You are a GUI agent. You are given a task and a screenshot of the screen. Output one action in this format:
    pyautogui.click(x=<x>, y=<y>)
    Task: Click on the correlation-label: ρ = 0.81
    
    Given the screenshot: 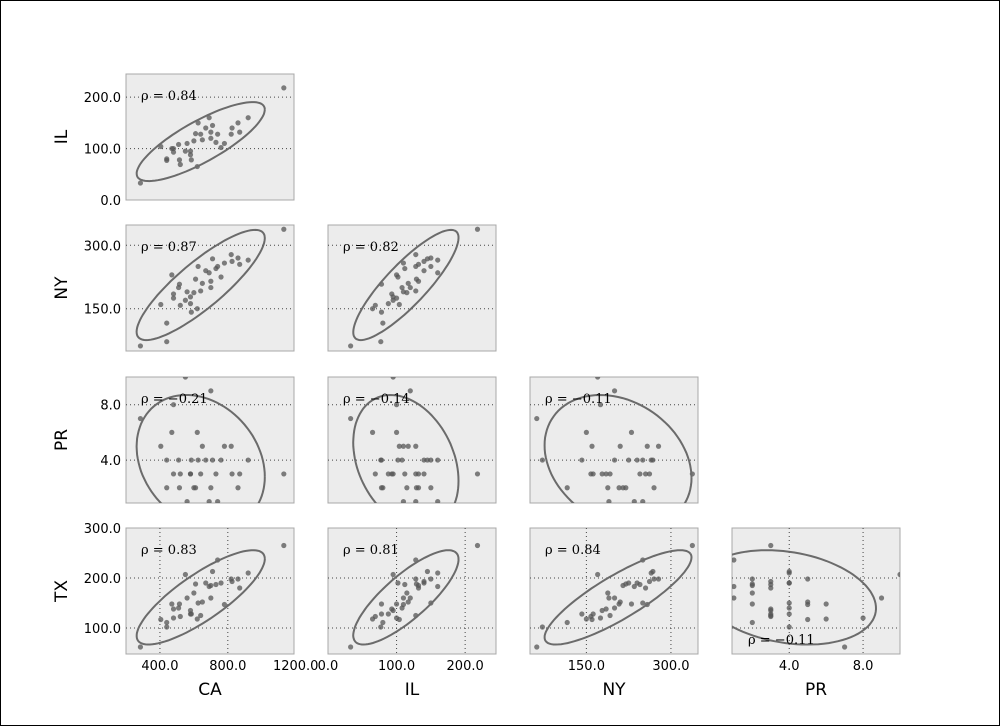 What is the action you would take?
    pyautogui.click(x=371, y=550)
    